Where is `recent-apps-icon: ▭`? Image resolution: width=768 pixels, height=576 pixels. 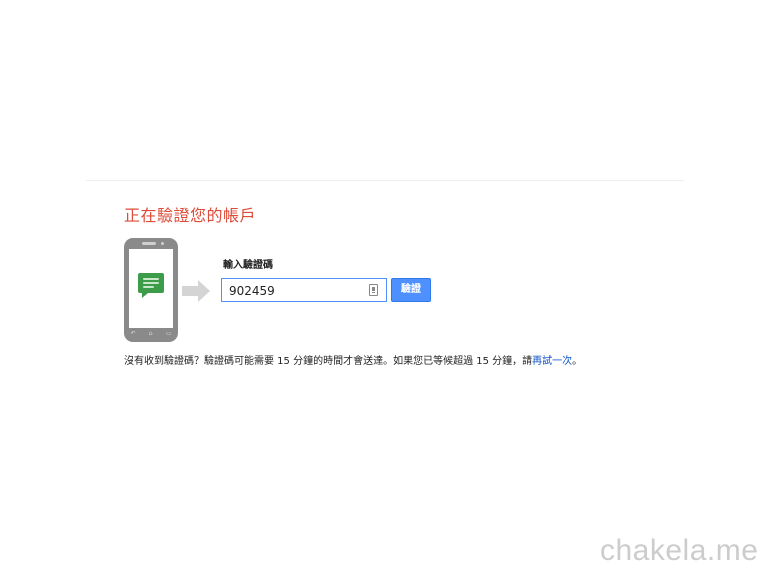 recent-apps-icon: ▭ is located at coordinates (168, 333).